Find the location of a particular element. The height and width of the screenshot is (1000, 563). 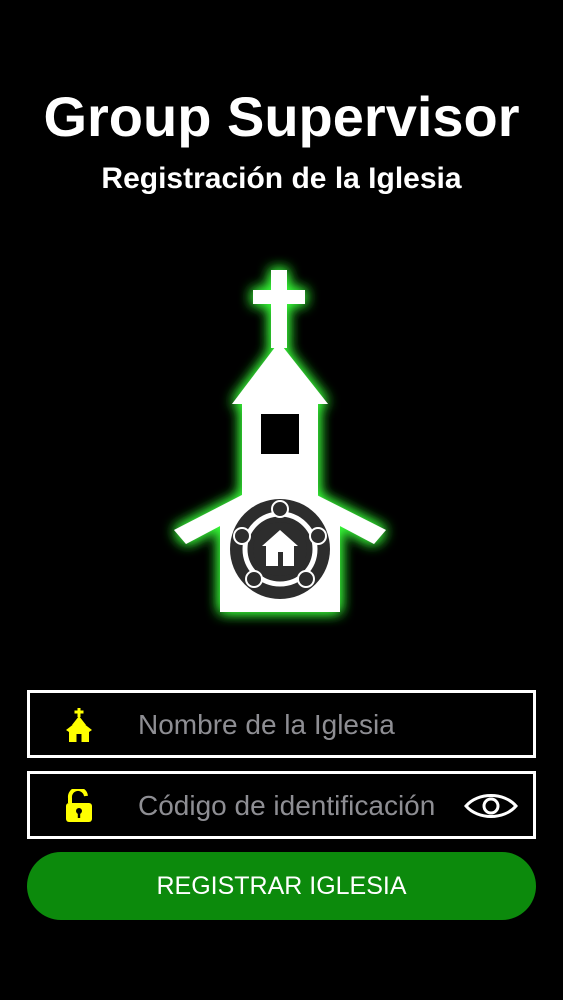

church-name-input is located at coordinates (328, 725).